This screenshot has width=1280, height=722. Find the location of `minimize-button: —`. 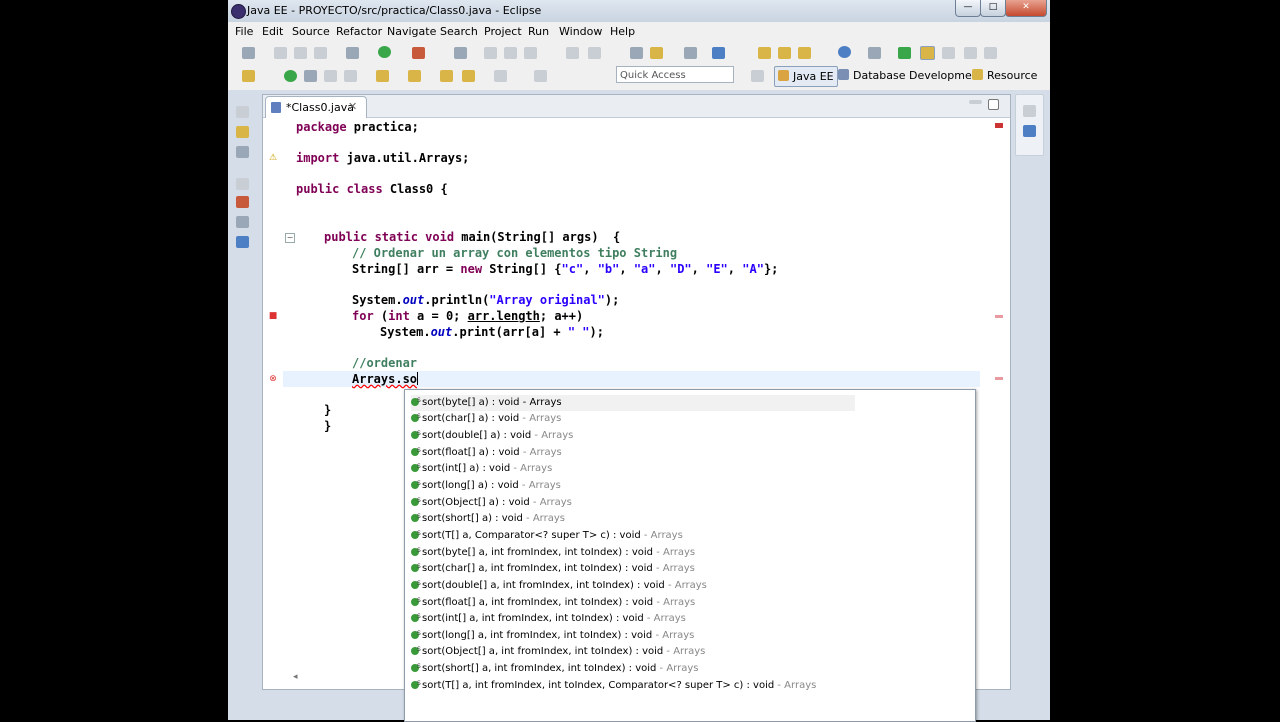

minimize-button: — is located at coordinates (968, 8).